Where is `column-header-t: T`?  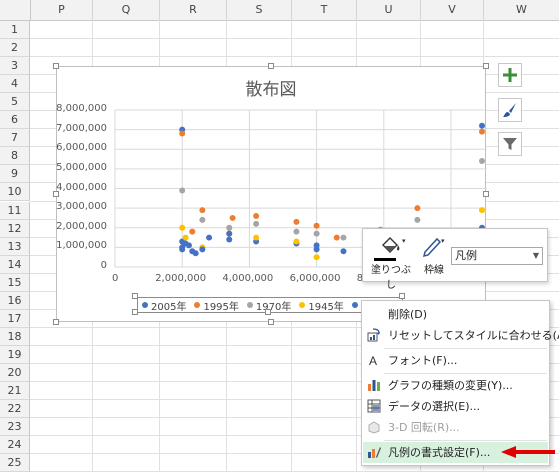 column-header-t: T is located at coordinates (324, 10).